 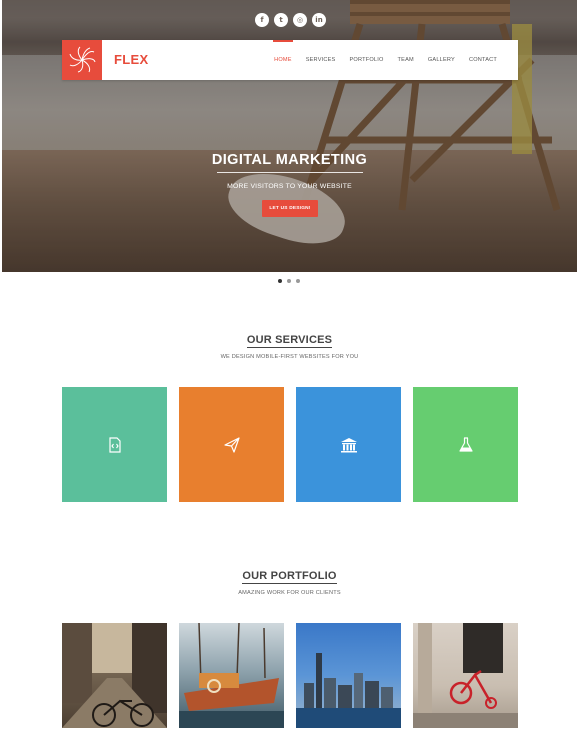 I want to click on logo, so click(x=82, y=60).